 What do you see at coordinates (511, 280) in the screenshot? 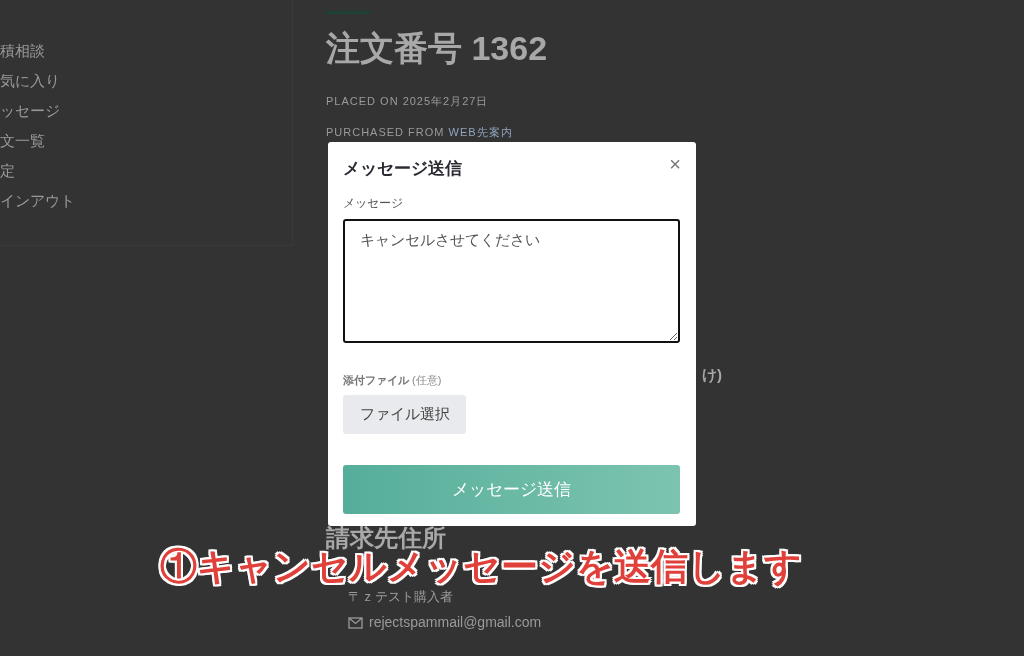
I see `message-field: キャンセルさせてください` at bounding box center [511, 280].